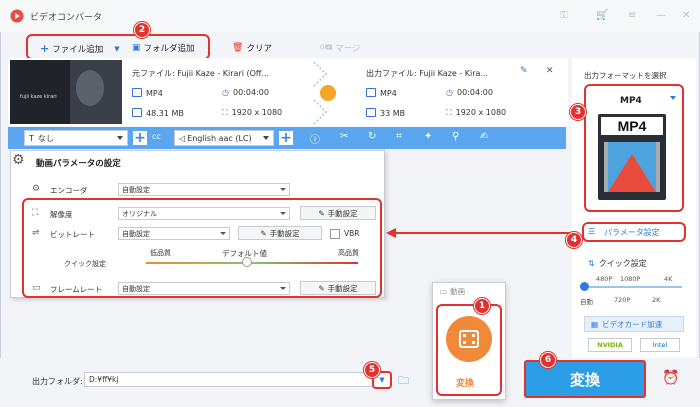  Describe the element at coordinates (286, 138) in the screenshot. I see `add-audio-button: +` at that location.